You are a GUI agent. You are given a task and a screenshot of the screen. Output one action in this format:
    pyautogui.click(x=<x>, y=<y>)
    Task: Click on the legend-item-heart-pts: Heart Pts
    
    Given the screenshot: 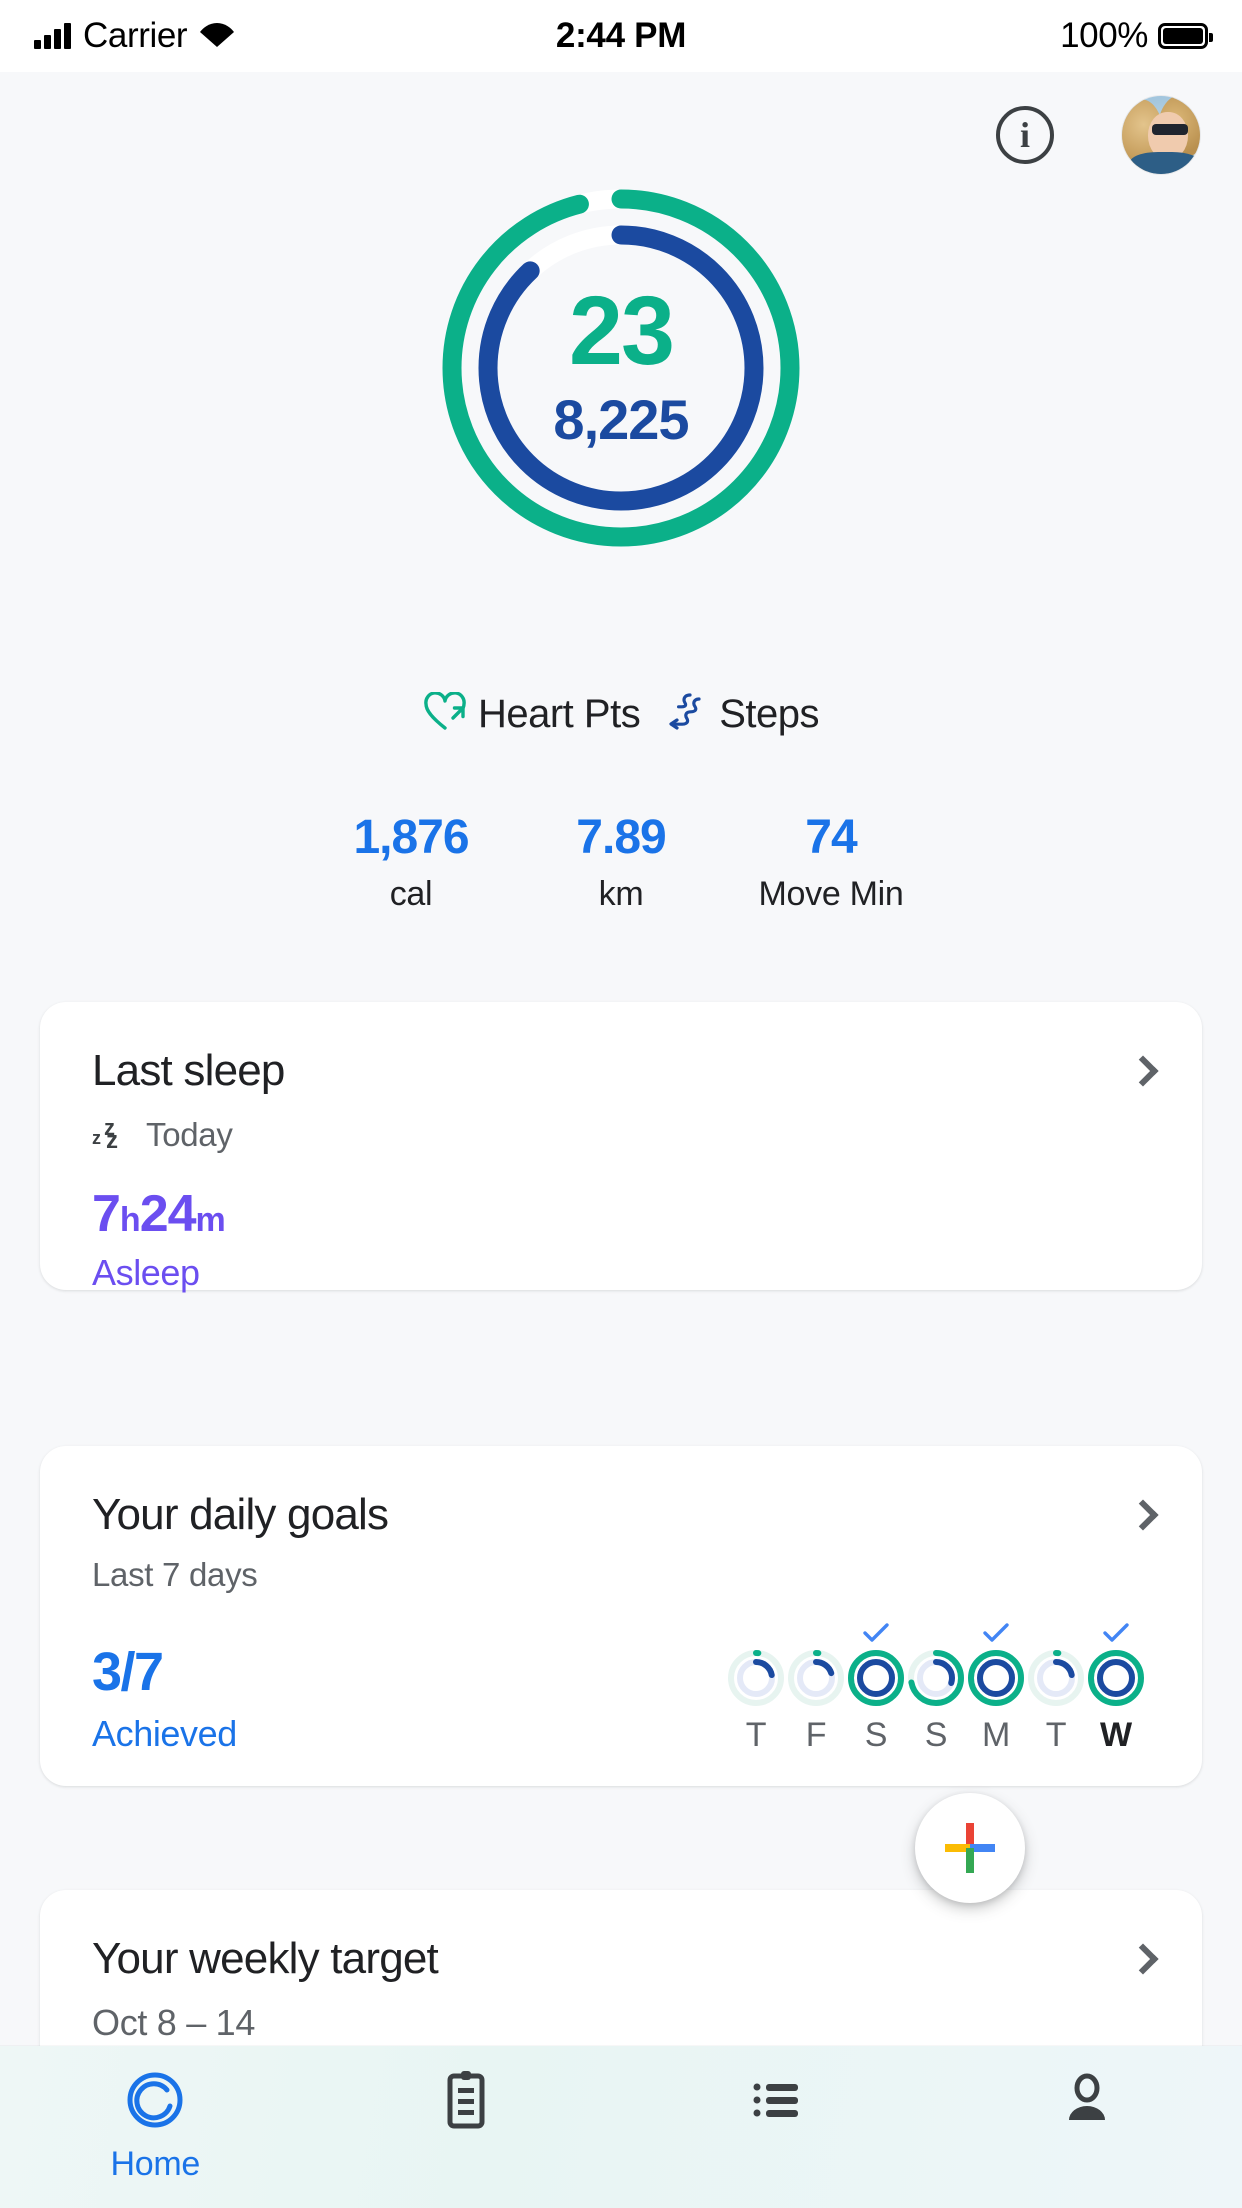 What is the action you would take?
    pyautogui.click(x=532, y=714)
    